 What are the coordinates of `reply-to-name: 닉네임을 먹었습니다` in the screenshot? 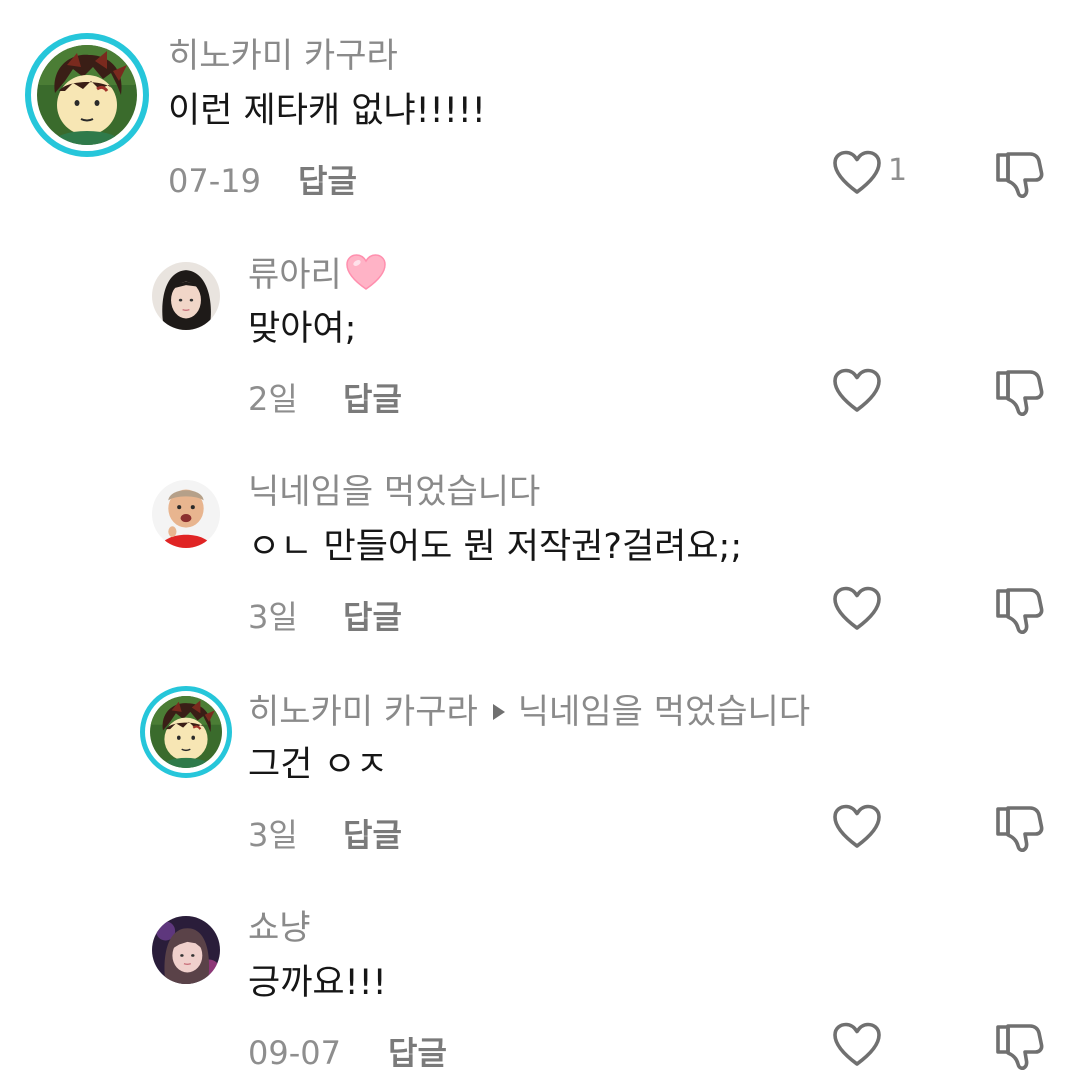 It's located at (664, 712).